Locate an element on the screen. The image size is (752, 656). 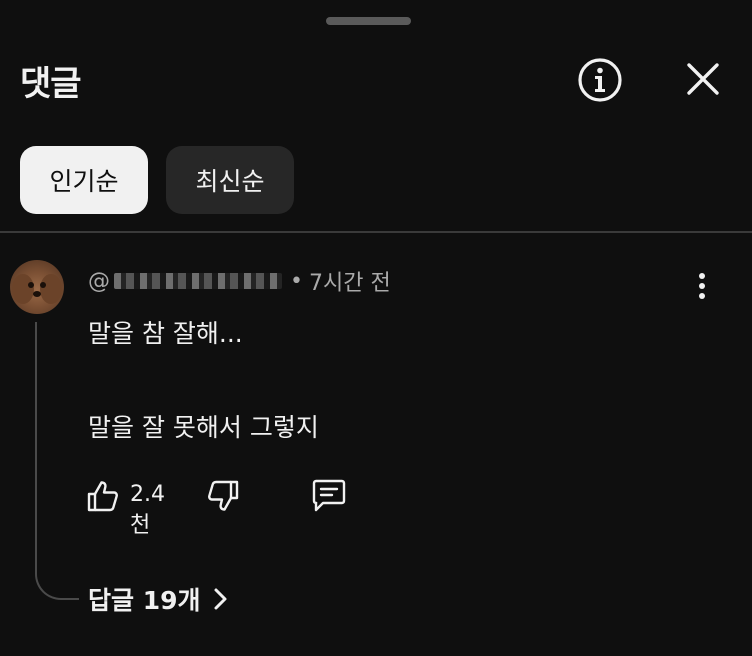
author-handle-prefix: @ is located at coordinates (99, 281).